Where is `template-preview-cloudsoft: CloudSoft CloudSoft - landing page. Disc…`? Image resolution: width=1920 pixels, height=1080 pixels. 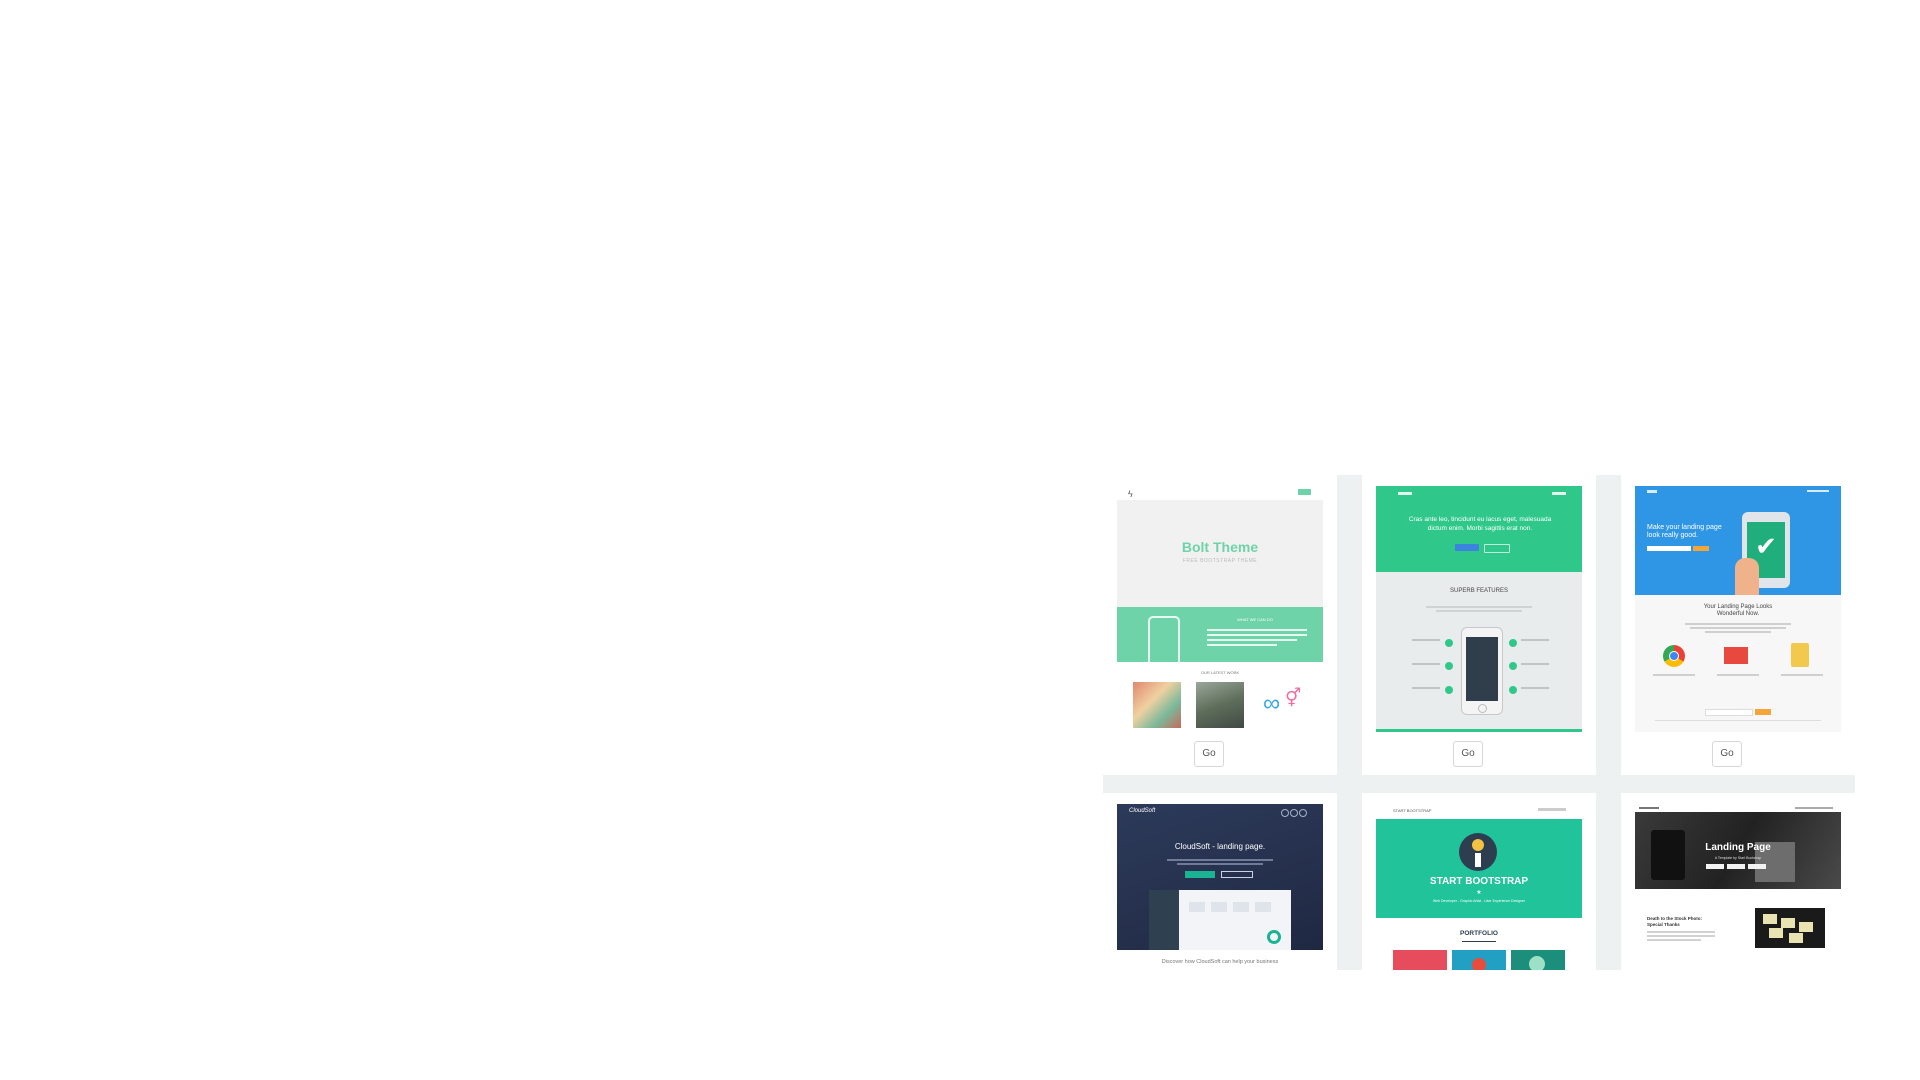 template-preview-cloudsoft: CloudSoft CloudSoft - landing page. Disc… is located at coordinates (1220, 887).